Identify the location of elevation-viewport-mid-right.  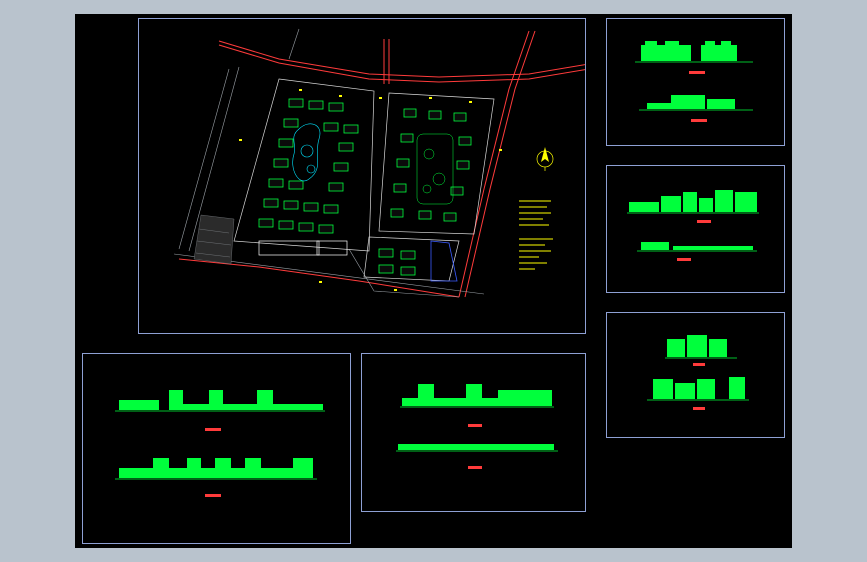
(695, 229).